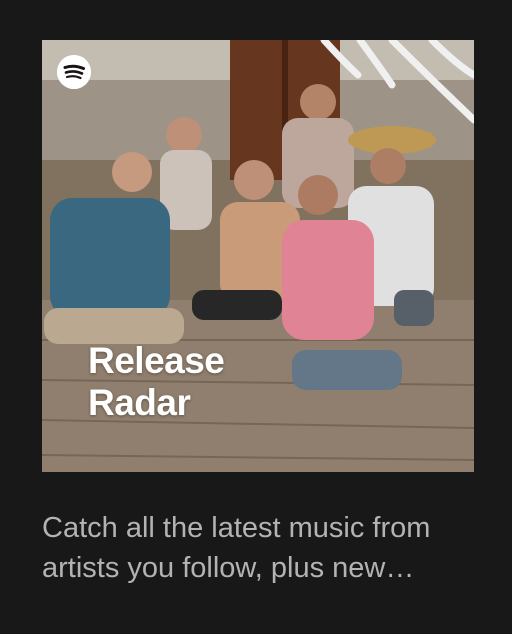  I want to click on cover-title: Release Radar, so click(156, 382).